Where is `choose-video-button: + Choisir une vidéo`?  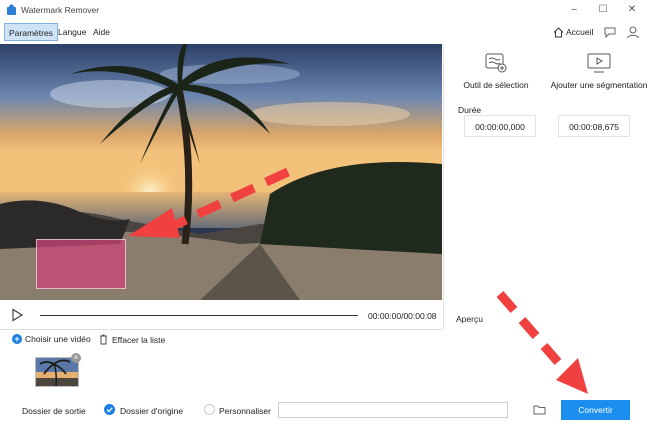
choose-video-button: + Choisir une vidéo is located at coordinates (51, 339).